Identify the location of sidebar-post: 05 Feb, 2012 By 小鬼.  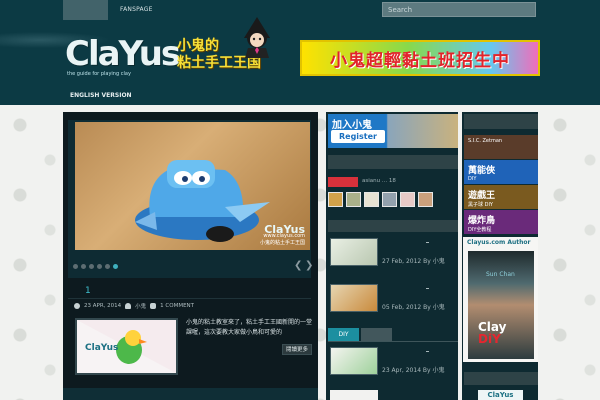
(393, 299).